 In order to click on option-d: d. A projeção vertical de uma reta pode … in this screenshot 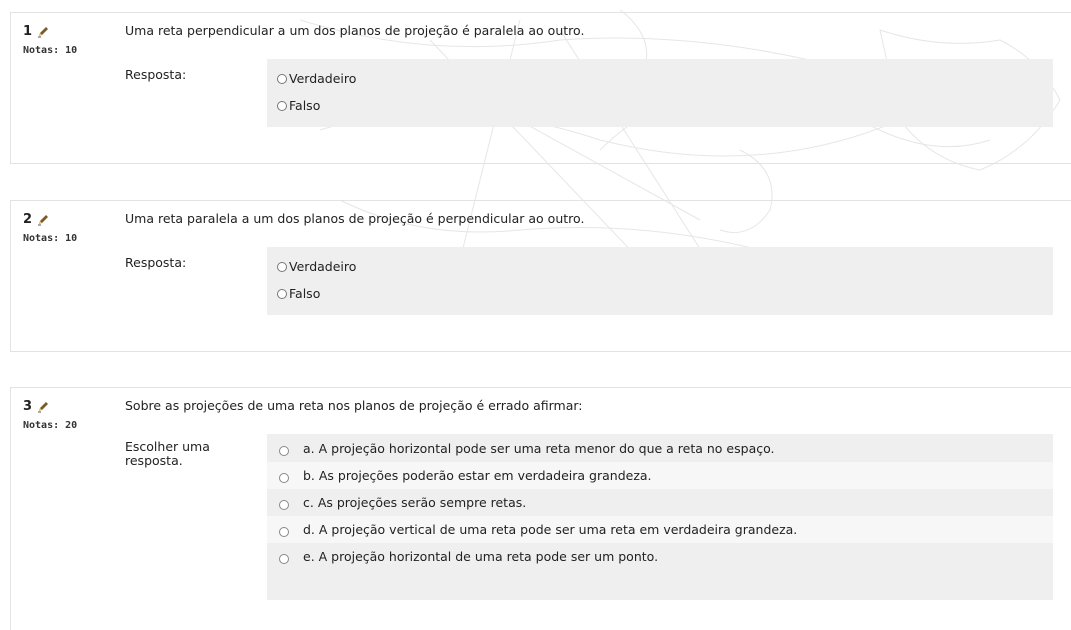, I will do `click(660, 529)`.